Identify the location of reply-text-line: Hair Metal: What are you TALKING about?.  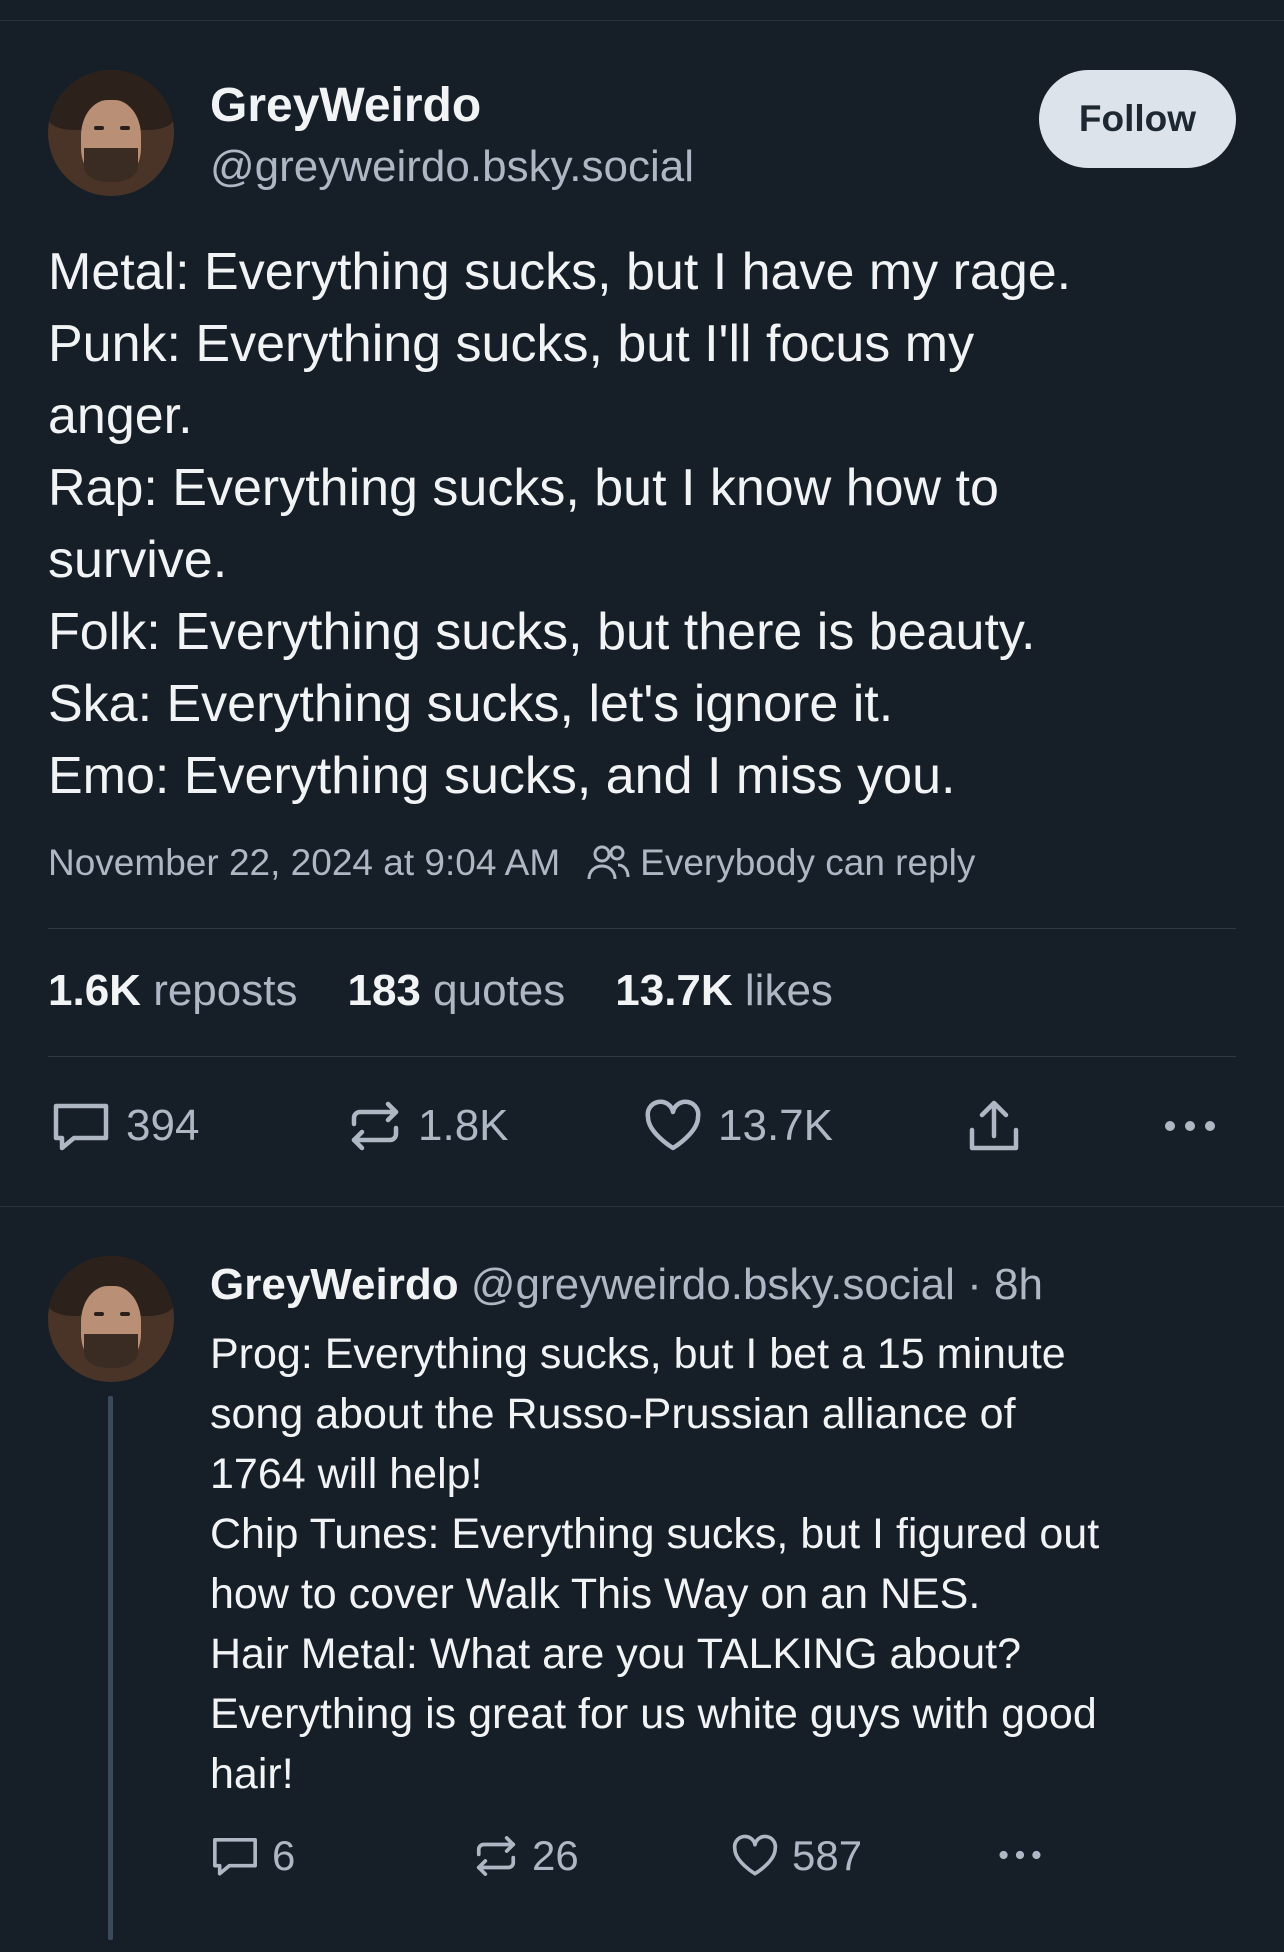
(615, 1654).